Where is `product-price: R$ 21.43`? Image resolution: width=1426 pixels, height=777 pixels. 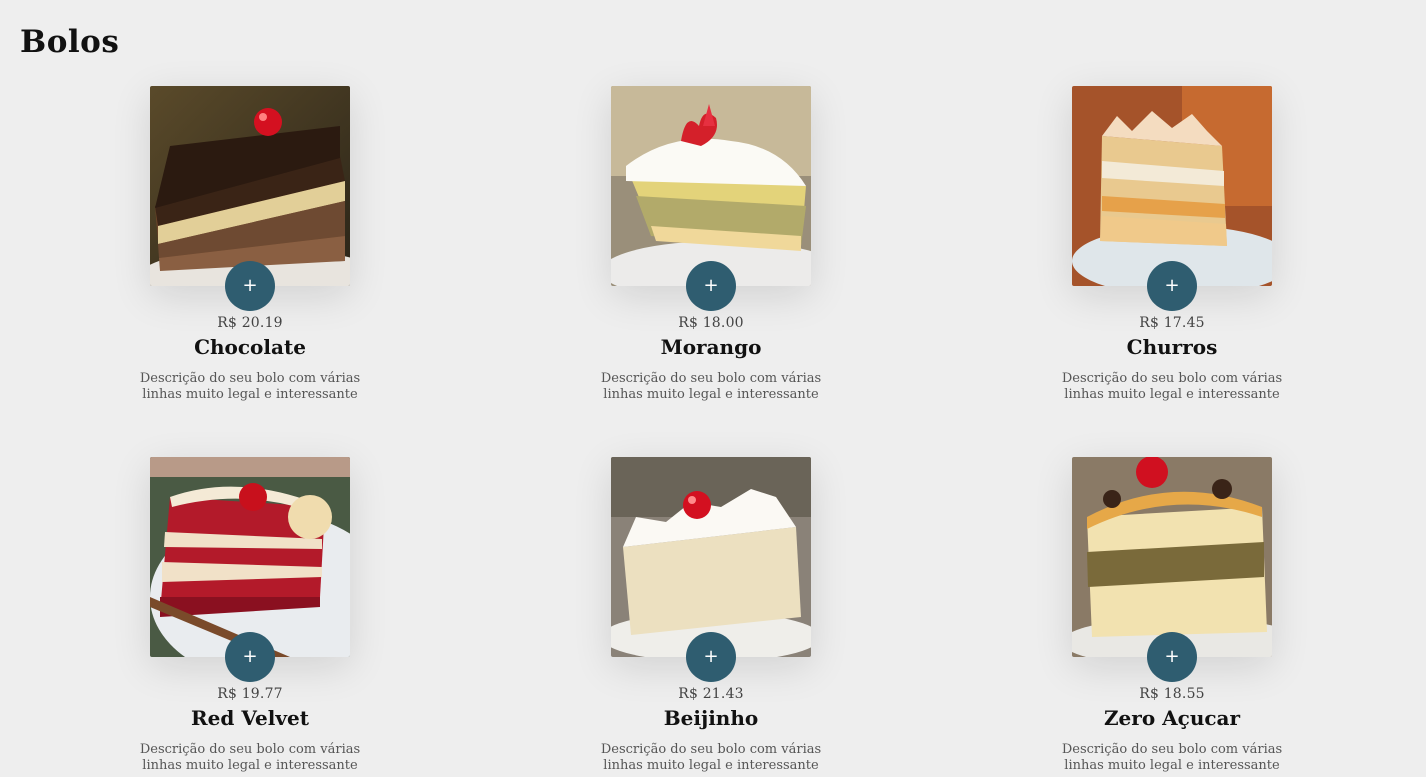 product-price: R$ 21.43 is located at coordinates (711, 694).